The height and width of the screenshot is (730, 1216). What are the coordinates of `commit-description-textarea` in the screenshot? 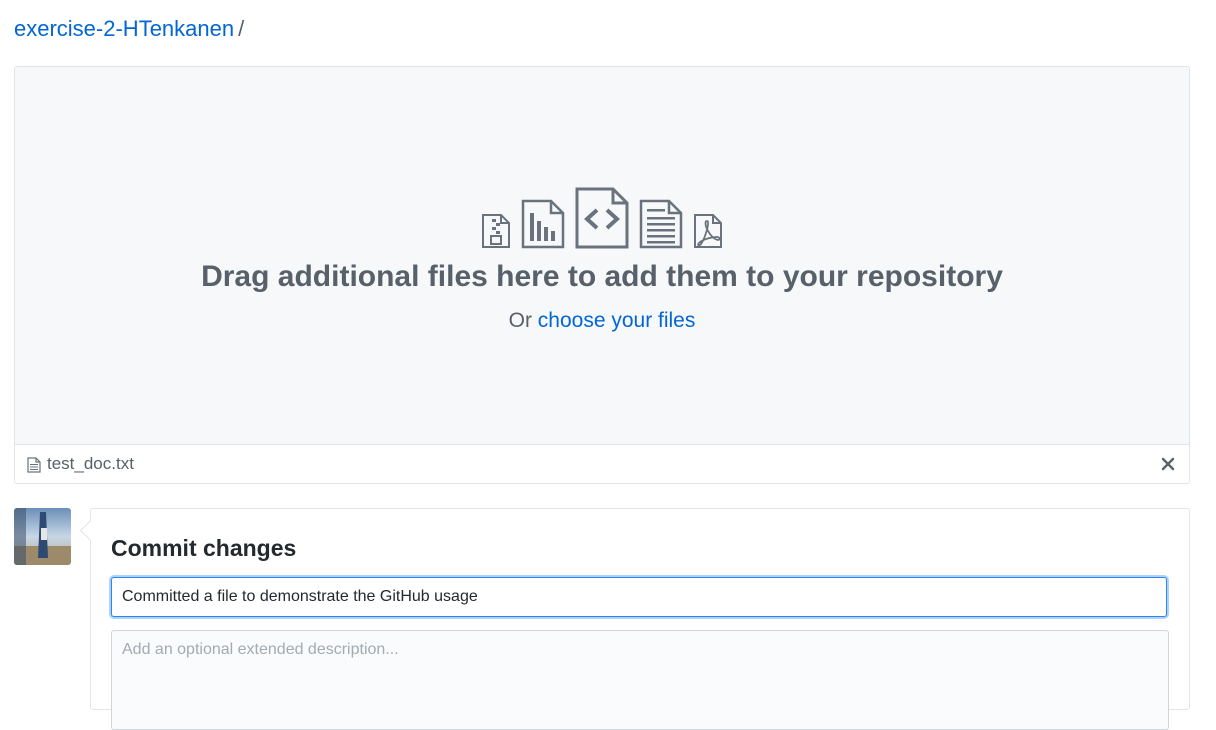 It's located at (640, 680).